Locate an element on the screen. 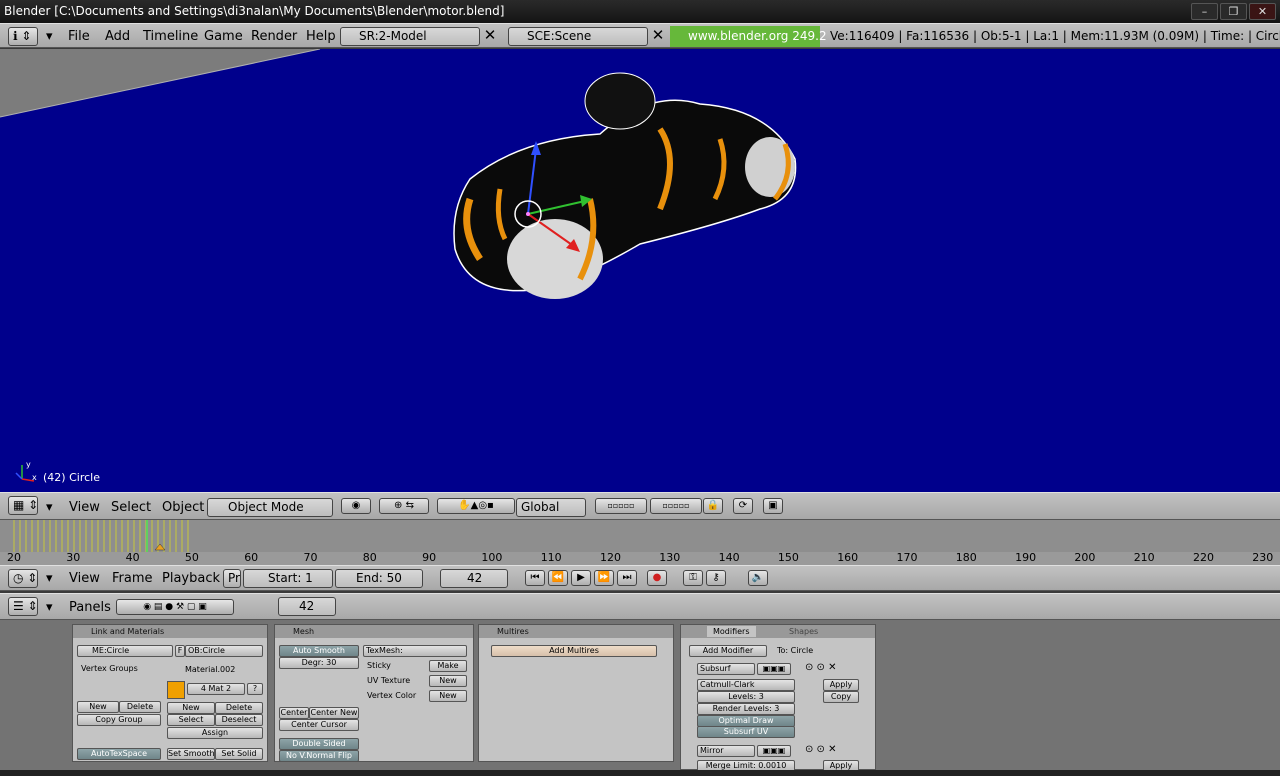 Image resolution: width=1280 pixels, height=776 pixels. copy-subsurf-button: Copy is located at coordinates (841, 697).